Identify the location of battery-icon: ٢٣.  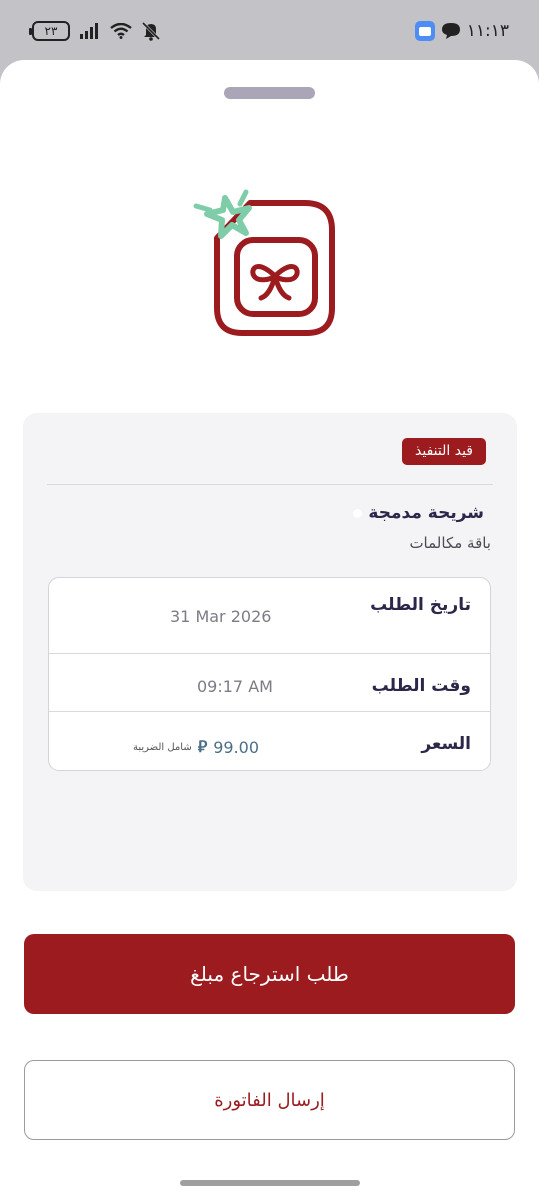
(49, 31).